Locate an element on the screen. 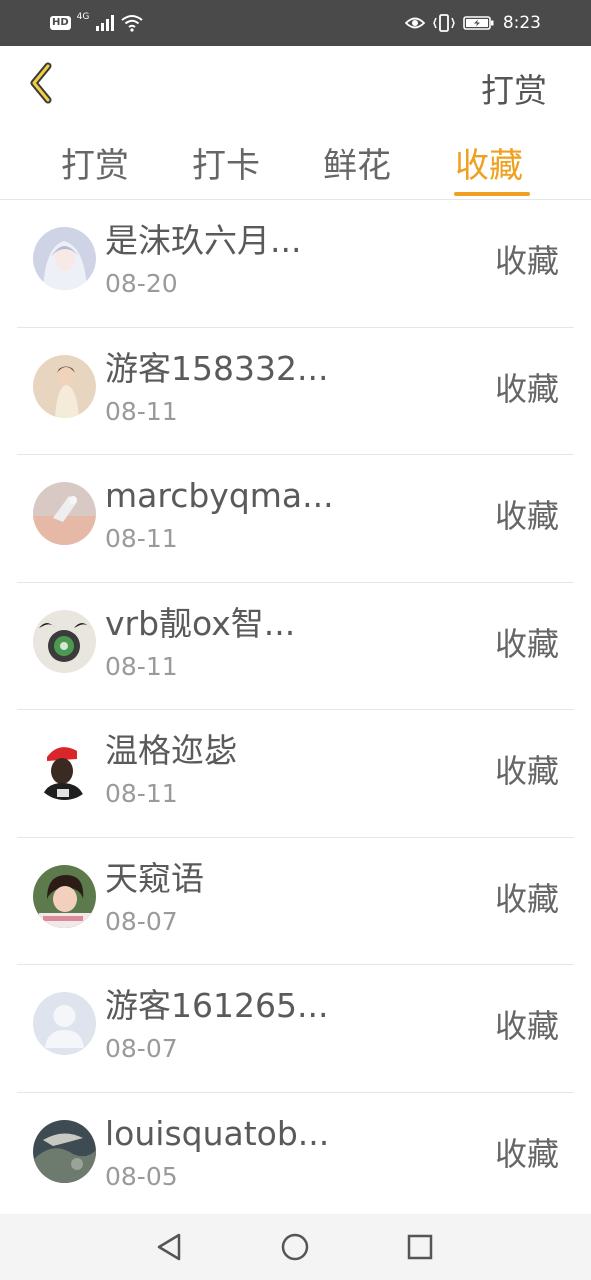 Image resolution: width=591 pixels, height=1280 pixels. list-item: 是沫玖六月... 08-20 收藏 is located at coordinates (295, 264).